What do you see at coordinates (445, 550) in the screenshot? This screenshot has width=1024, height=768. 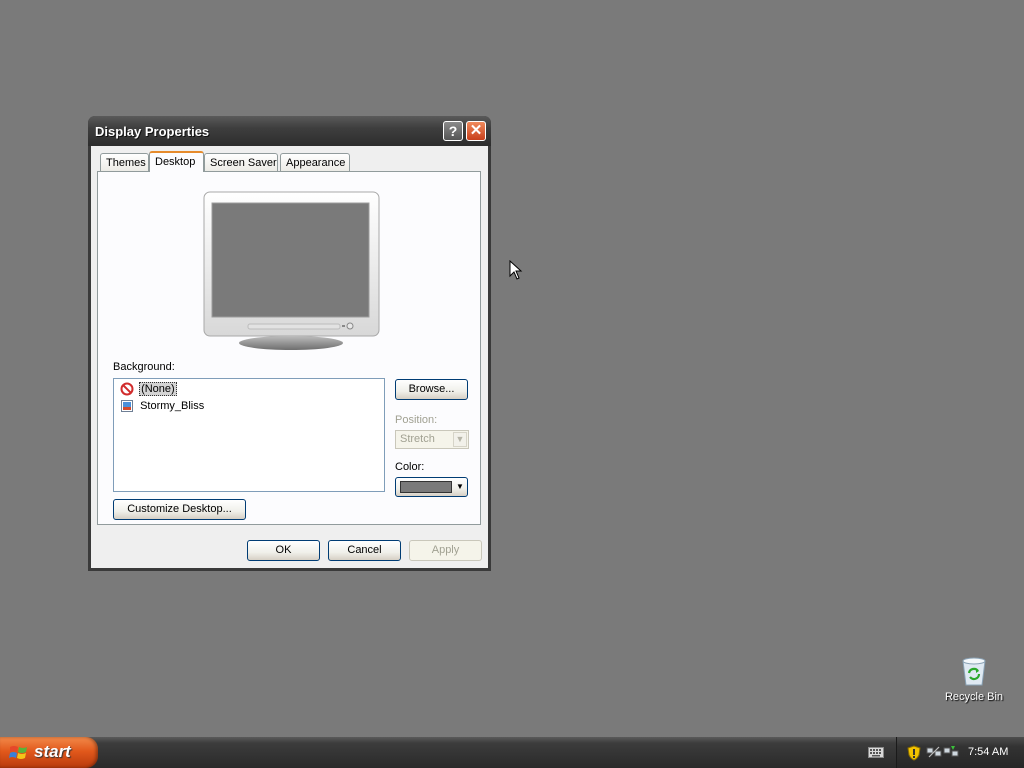 I see `apply-button: Apply` at bounding box center [445, 550].